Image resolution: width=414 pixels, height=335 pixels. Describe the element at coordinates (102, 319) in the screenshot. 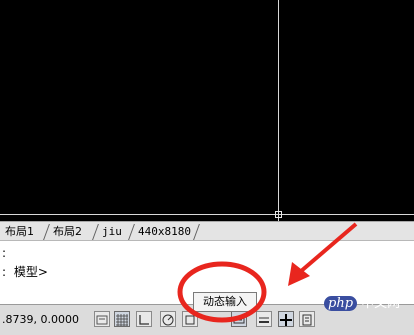

I see `infer-constraints-icon` at that location.